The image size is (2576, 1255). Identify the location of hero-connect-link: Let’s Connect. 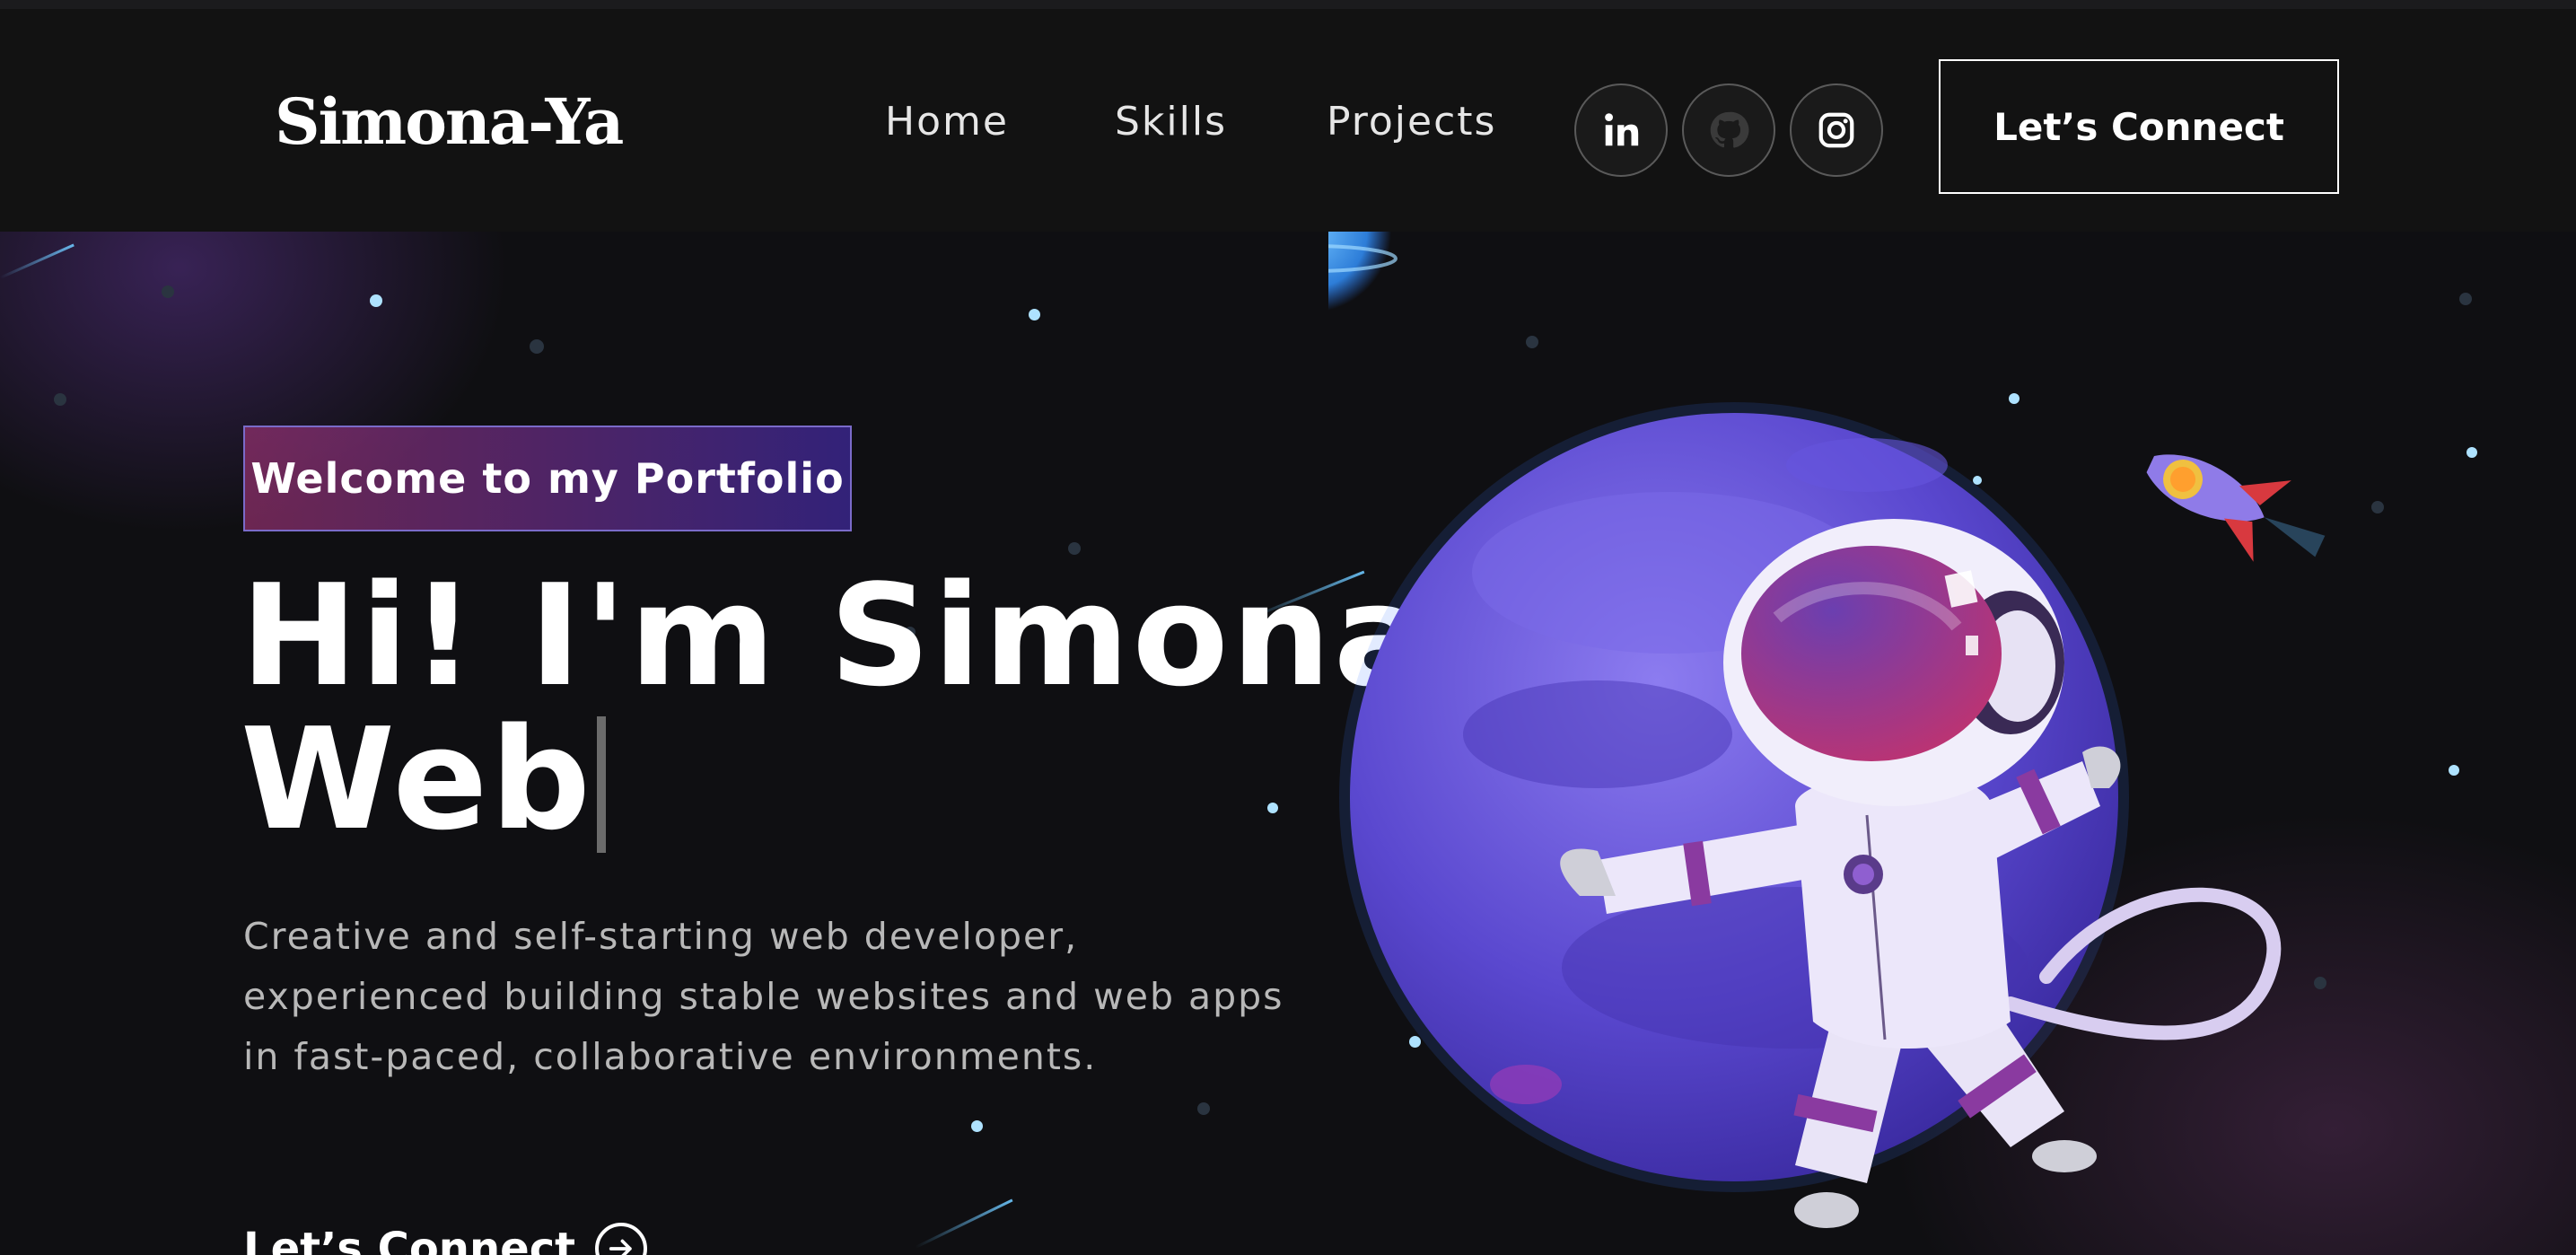
(445, 1239).